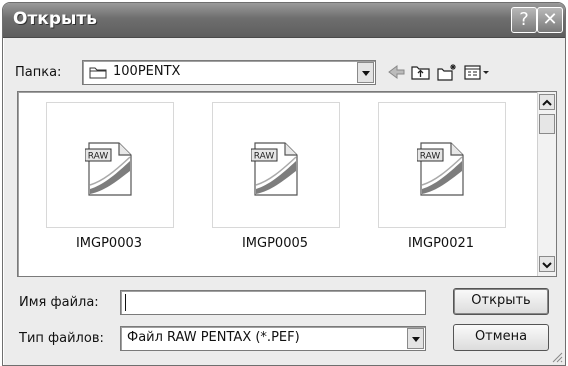  Describe the element at coordinates (557, 357) in the screenshot. I see `resize-grip-icon` at that location.